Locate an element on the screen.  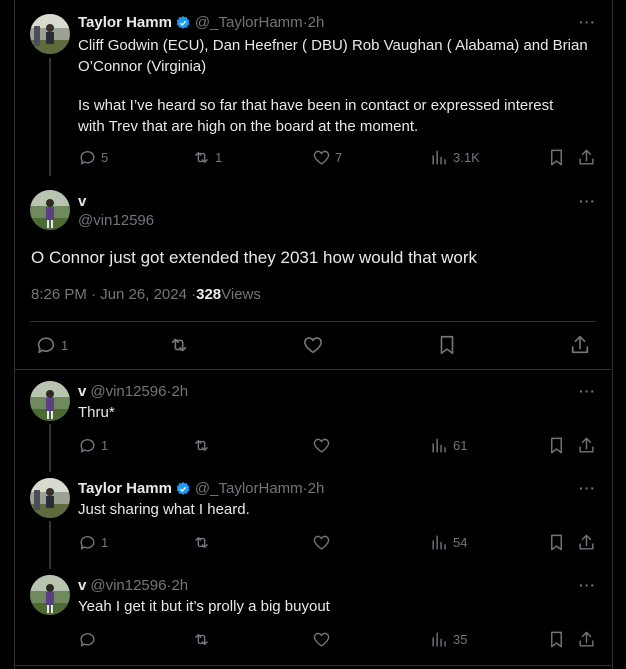
reply-button is located at coordinates (87, 639).